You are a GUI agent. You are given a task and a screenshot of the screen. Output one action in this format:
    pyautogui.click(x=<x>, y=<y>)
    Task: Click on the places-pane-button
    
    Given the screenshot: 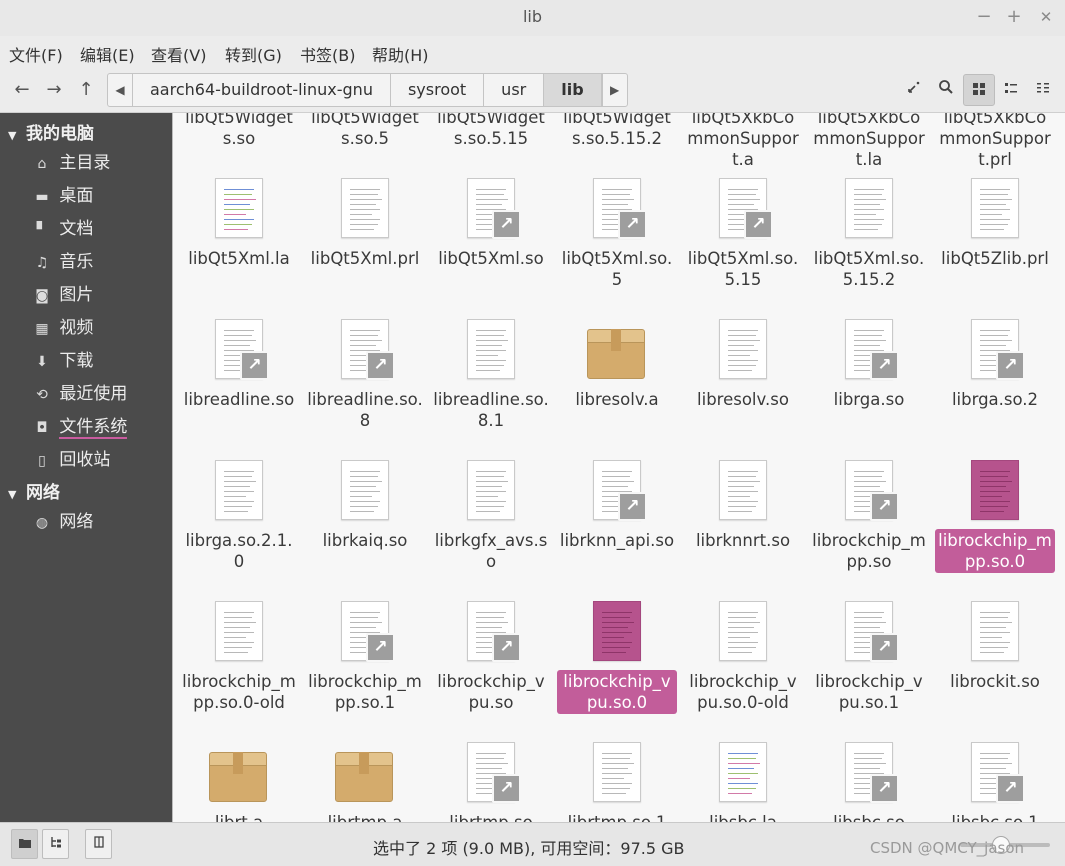 What is the action you would take?
    pyautogui.click(x=24, y=844)
    